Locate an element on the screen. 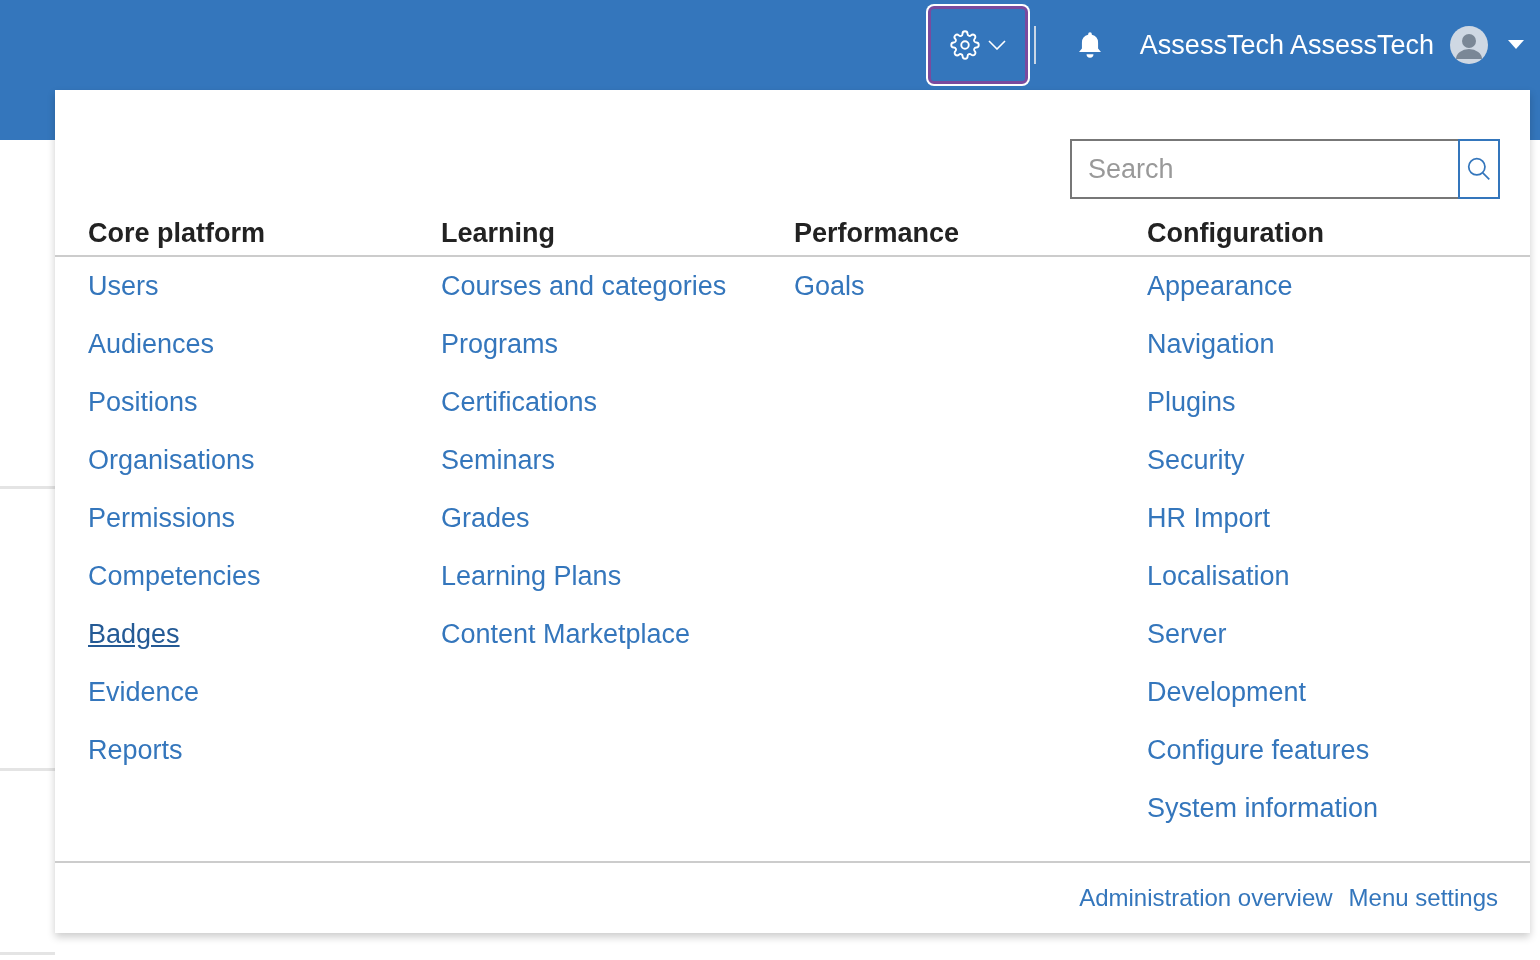 The height and width of the screenshot is (960, 1540). settings-button is located at coordinates (977, 45).